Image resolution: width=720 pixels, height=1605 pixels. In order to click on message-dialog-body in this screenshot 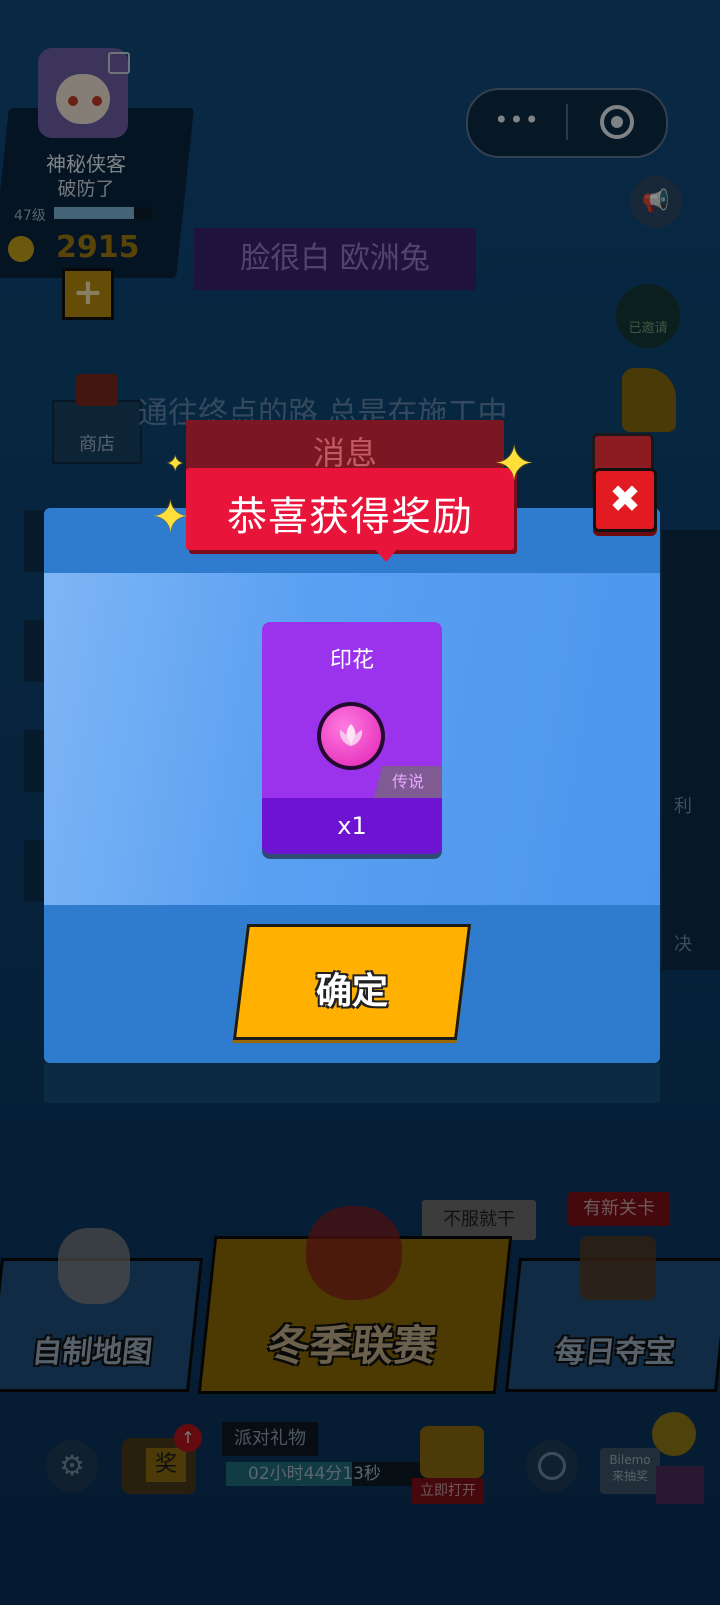, I will do `click(352, 1083)`.